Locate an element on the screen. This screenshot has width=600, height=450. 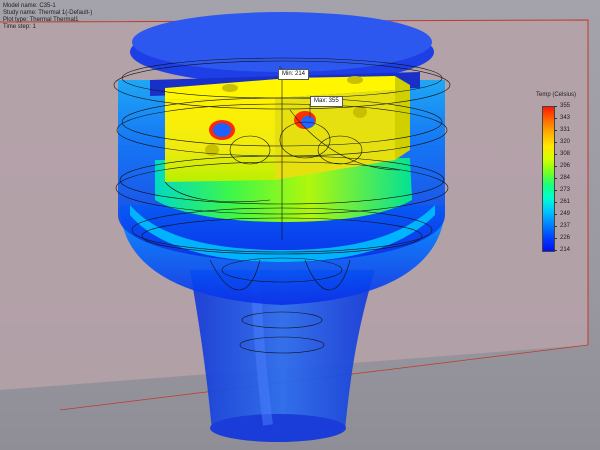
legend-tick-label: 296 is located at coordinates (565, 166).